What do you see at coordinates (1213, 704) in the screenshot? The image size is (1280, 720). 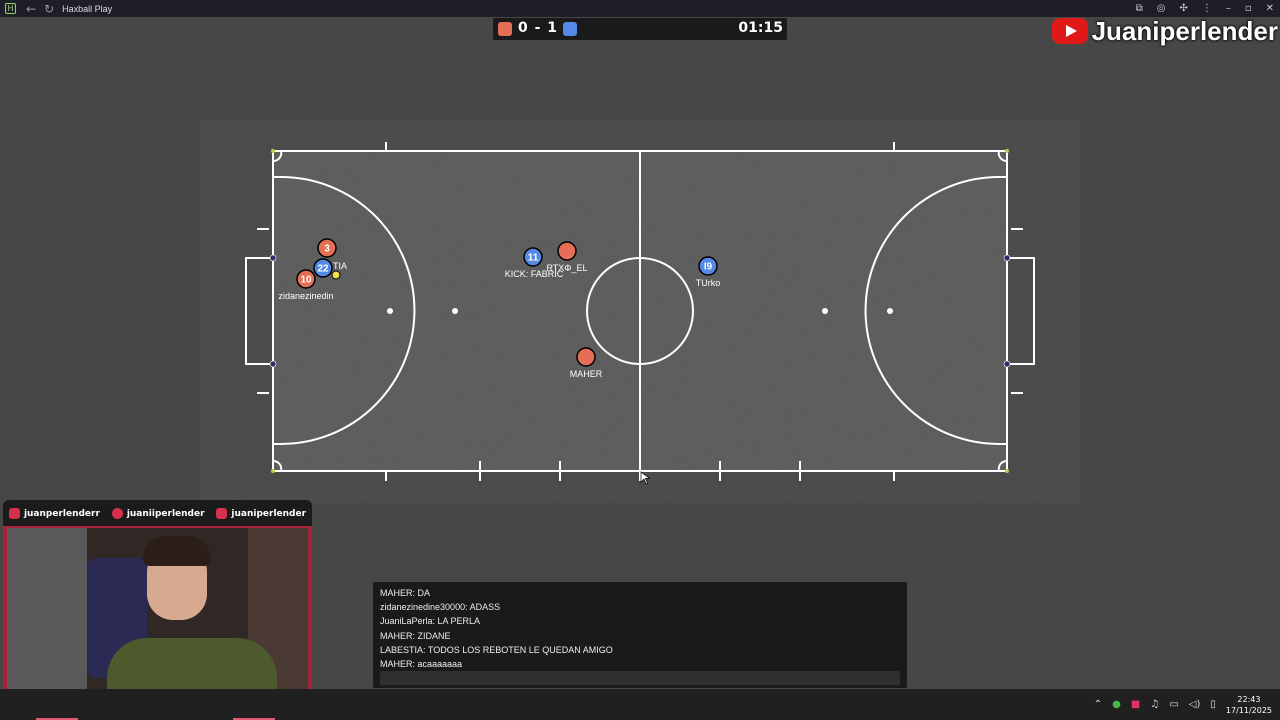 I see `battery-icon: ▯` at bounding box center [1213, 704].